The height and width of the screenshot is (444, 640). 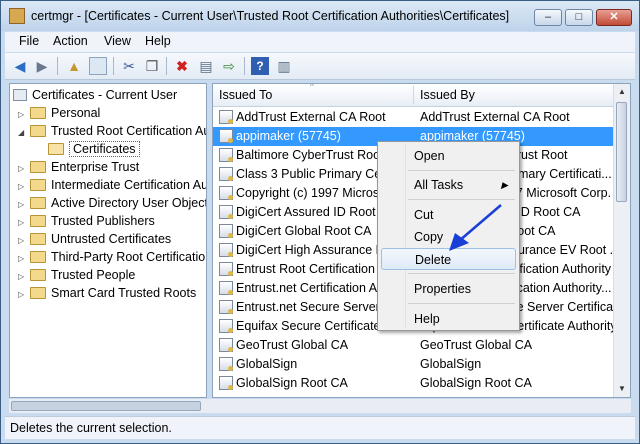 What do you see at coordinates (94, 149) in the screenshot?
I see `tree-item-certificates: Certificates` at bounding box center [94, 149].